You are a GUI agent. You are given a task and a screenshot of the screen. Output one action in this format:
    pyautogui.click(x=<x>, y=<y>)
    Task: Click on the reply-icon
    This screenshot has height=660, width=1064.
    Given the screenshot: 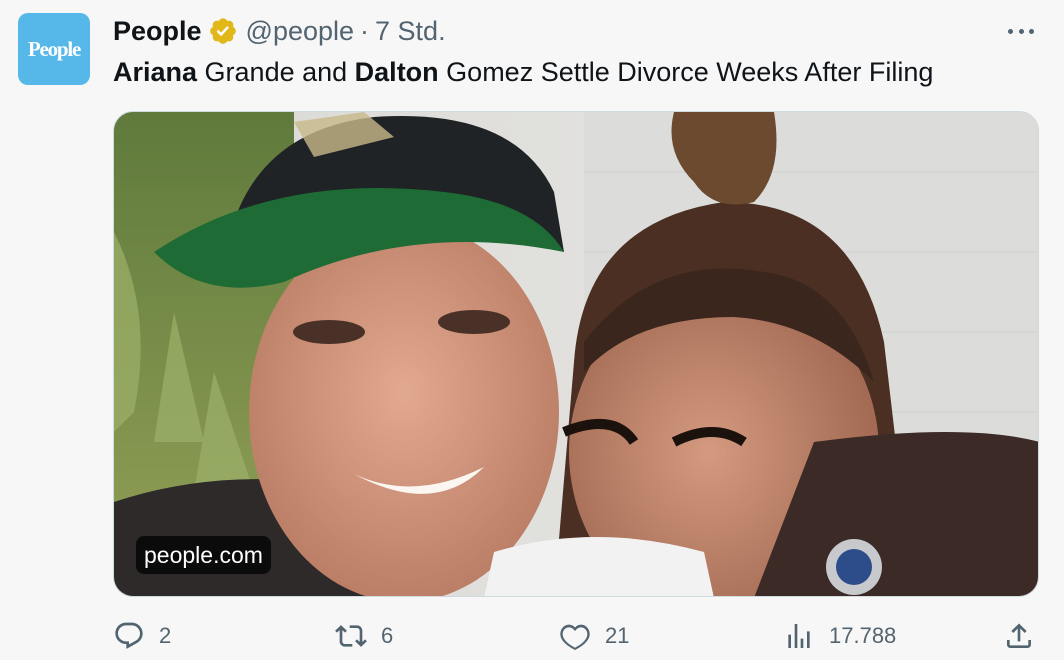 What is the action you would take?
    pyautogui.click(x=129, y=635)
    